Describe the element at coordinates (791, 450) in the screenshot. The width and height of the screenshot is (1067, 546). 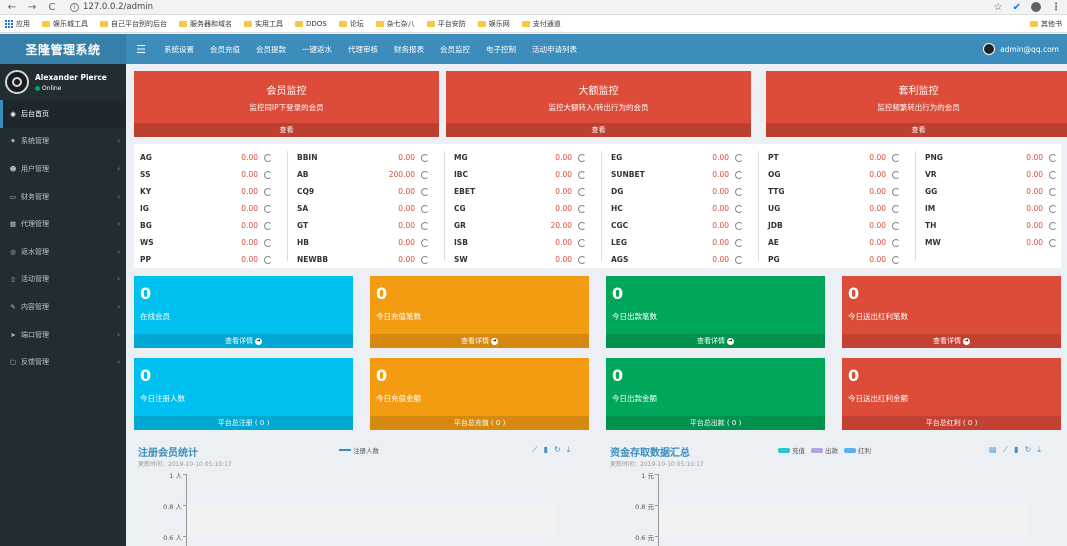
I see `legend-item: 充值` at that location.